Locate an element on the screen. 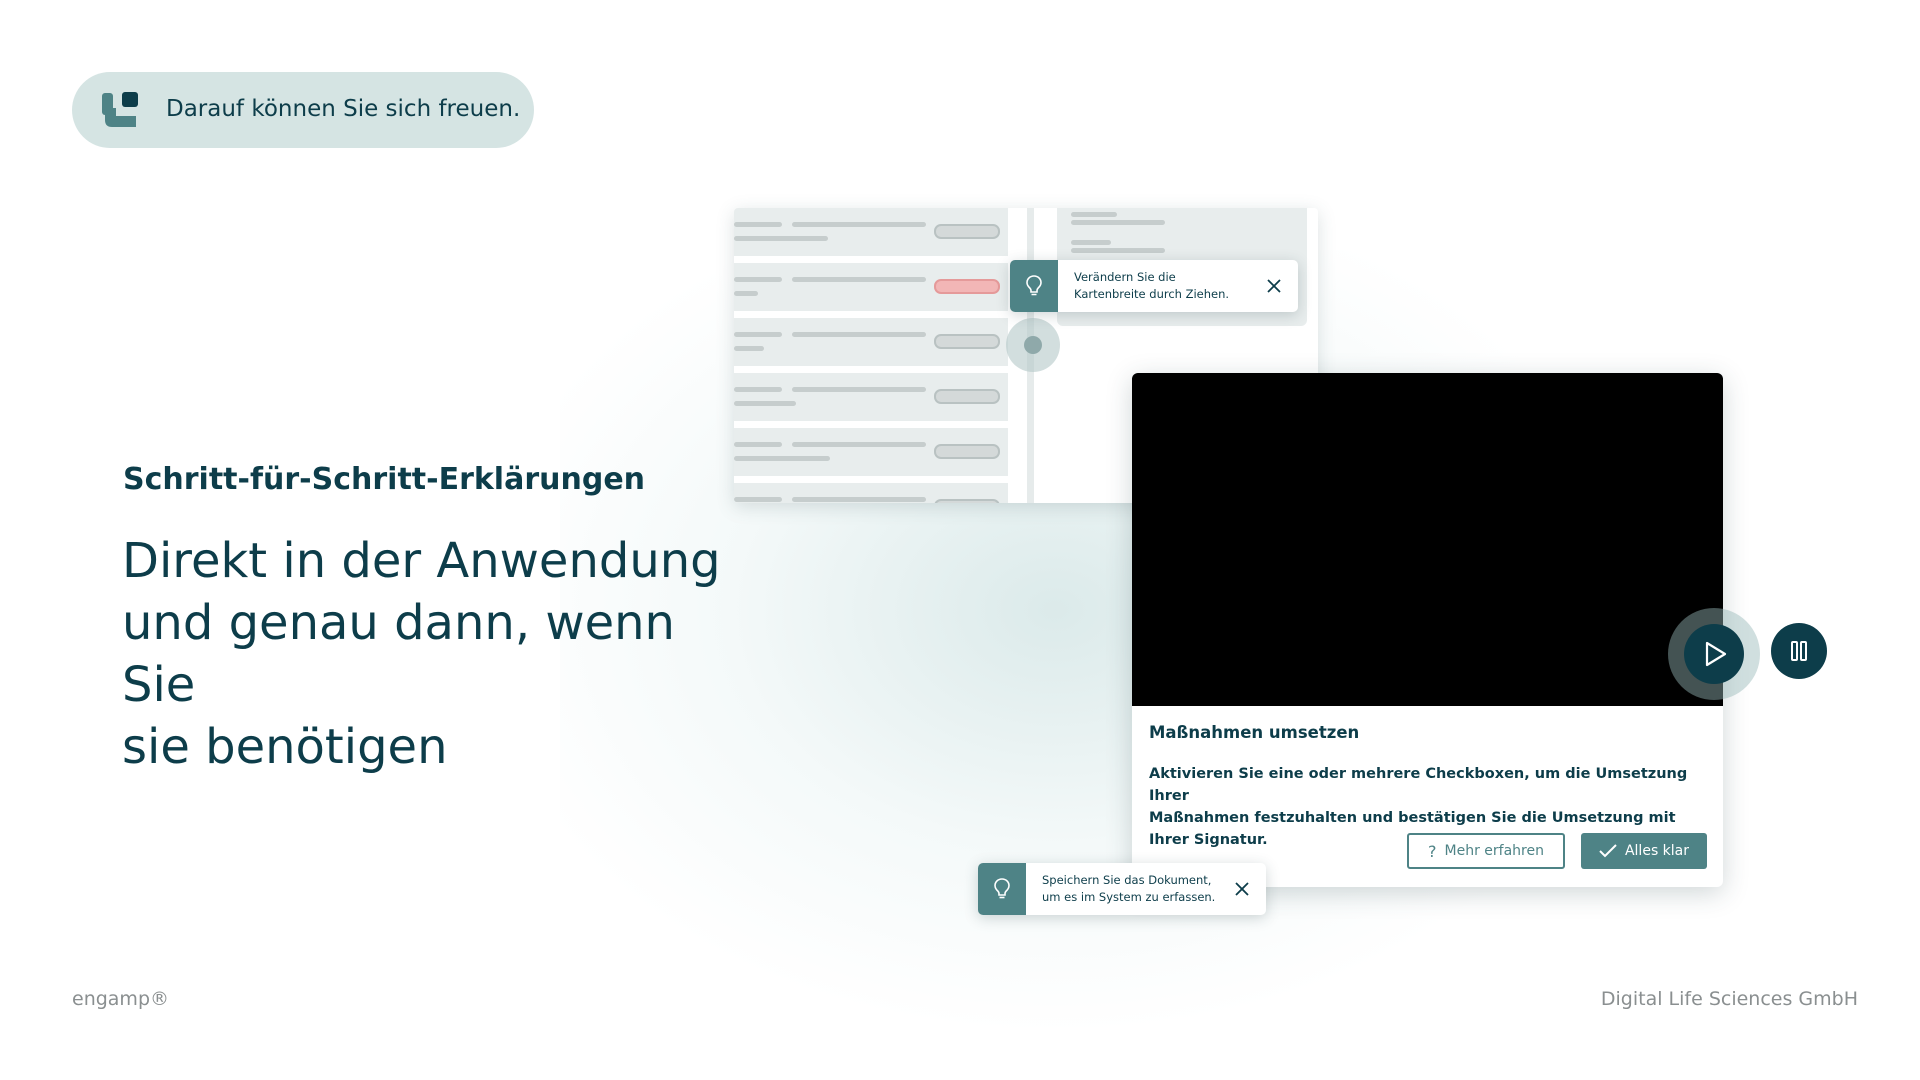 This screenshot has height=1080, width=1920. play-button is located at coordinates (1714, 654).